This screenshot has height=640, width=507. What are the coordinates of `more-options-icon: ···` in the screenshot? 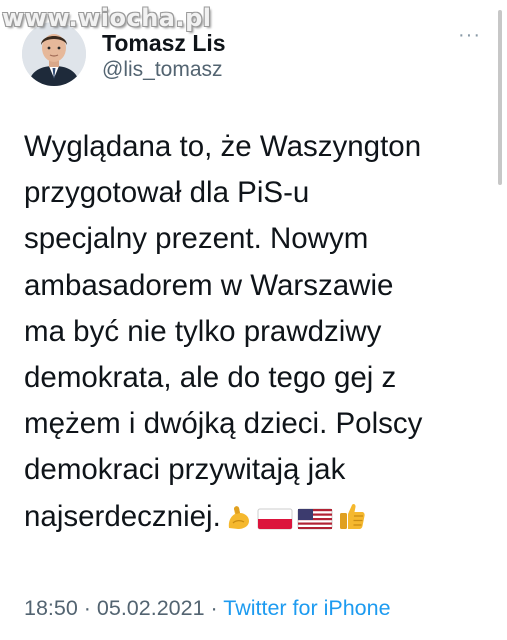 It's located at (469, 35).